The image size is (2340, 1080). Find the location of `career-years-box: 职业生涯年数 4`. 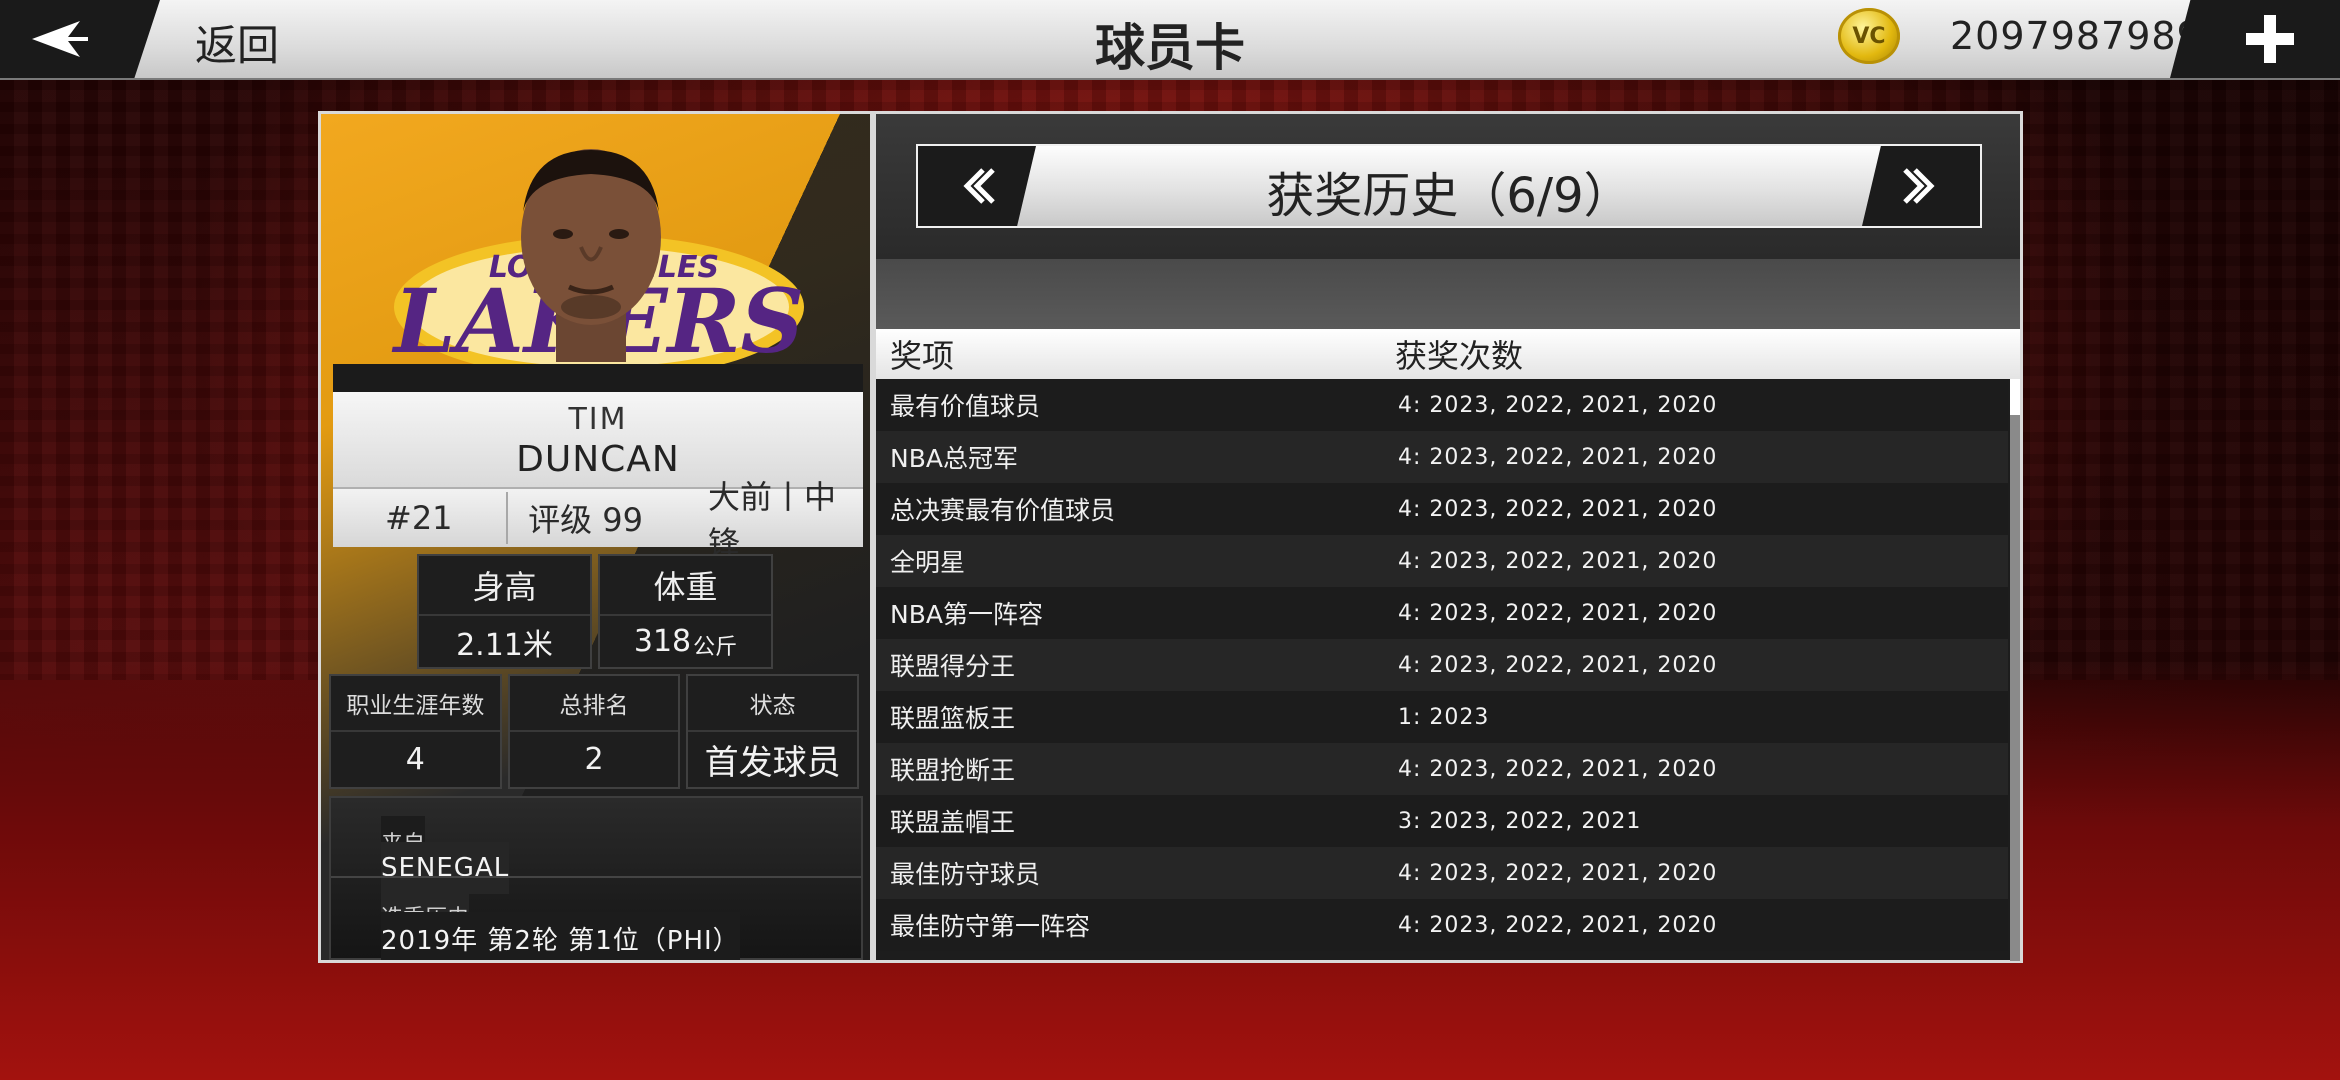

career-years-box: 职业生涯年数 4 is located at coordinates (415, 731).